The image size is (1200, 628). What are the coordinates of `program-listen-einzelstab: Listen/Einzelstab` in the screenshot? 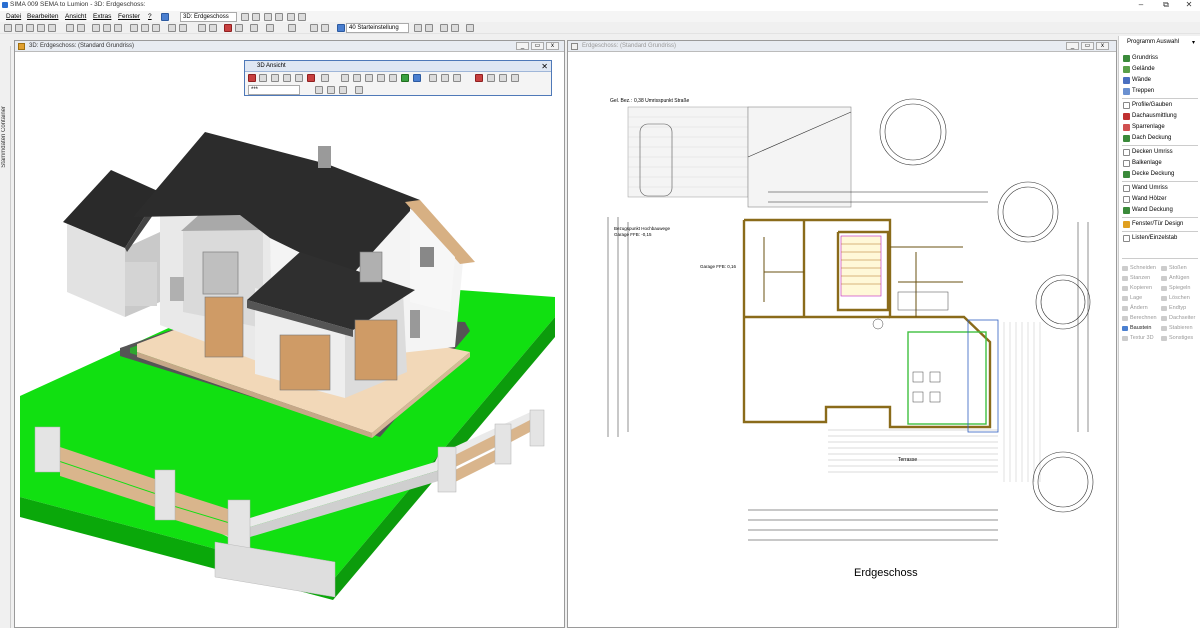 It's located at (1160, 238).